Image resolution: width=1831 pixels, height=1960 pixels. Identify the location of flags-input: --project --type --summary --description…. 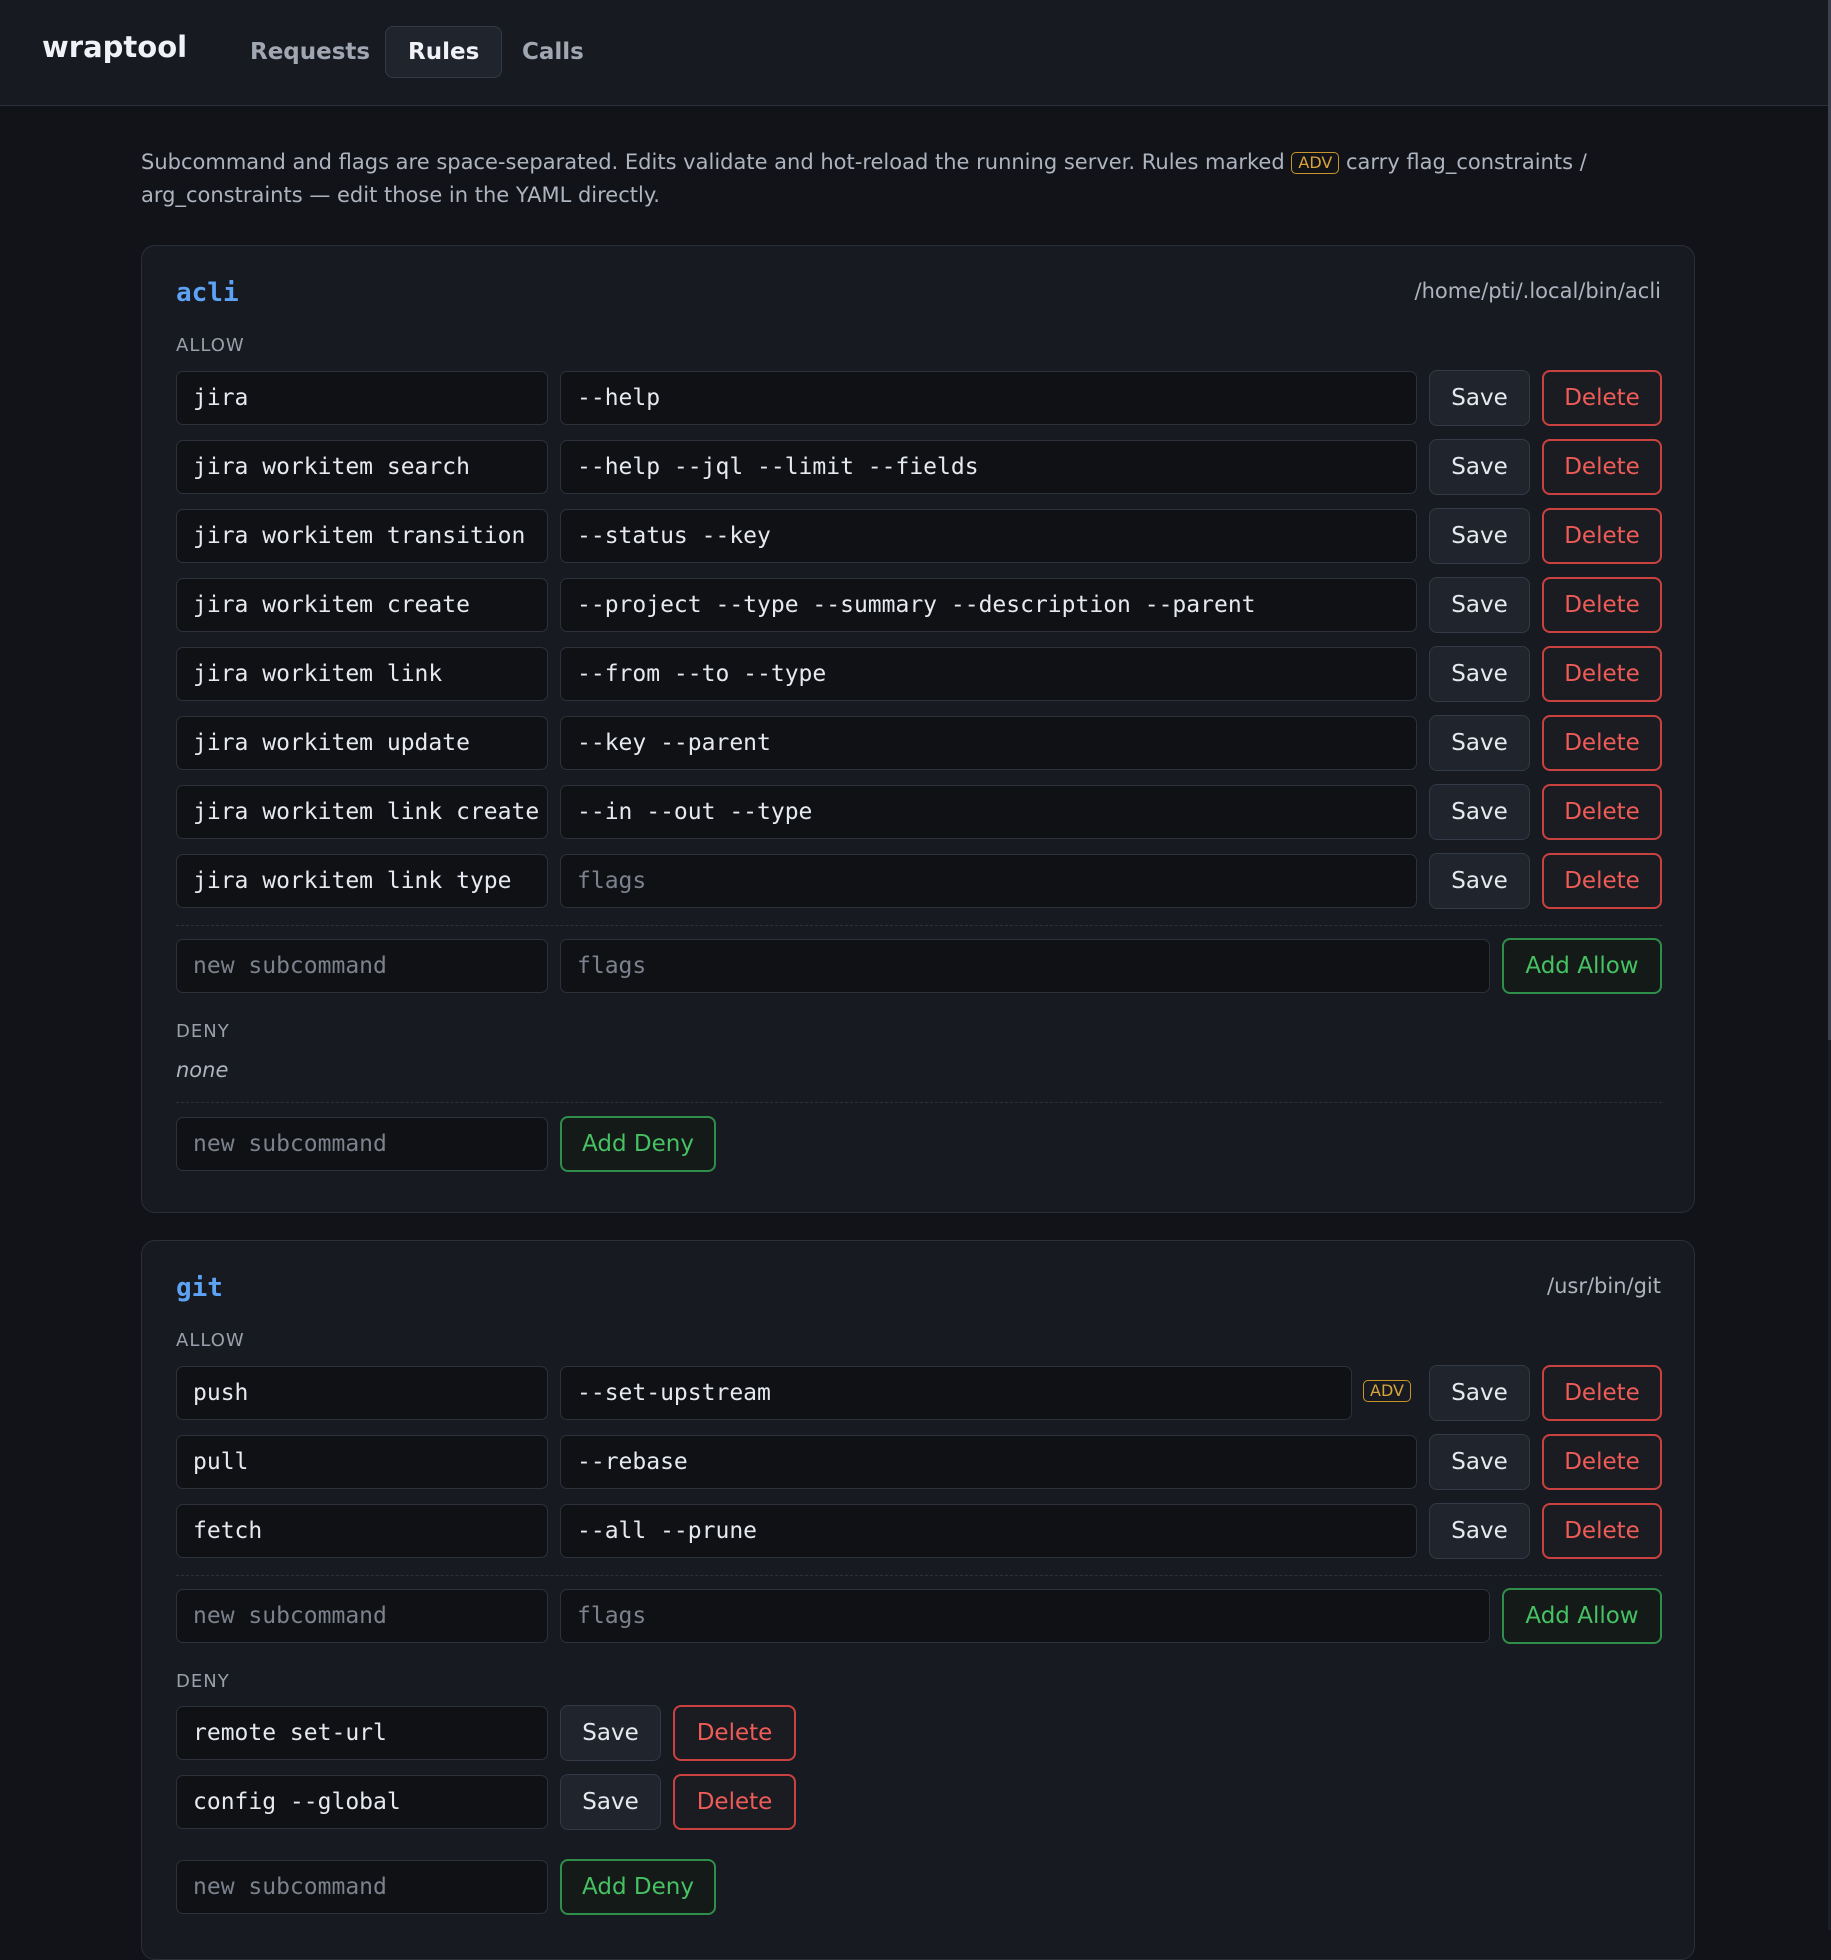
(988, 605).